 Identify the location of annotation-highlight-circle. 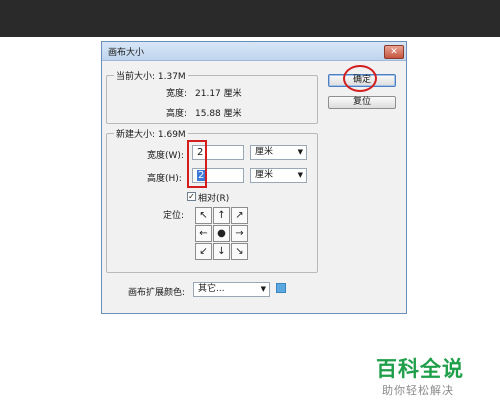
(360, 78).